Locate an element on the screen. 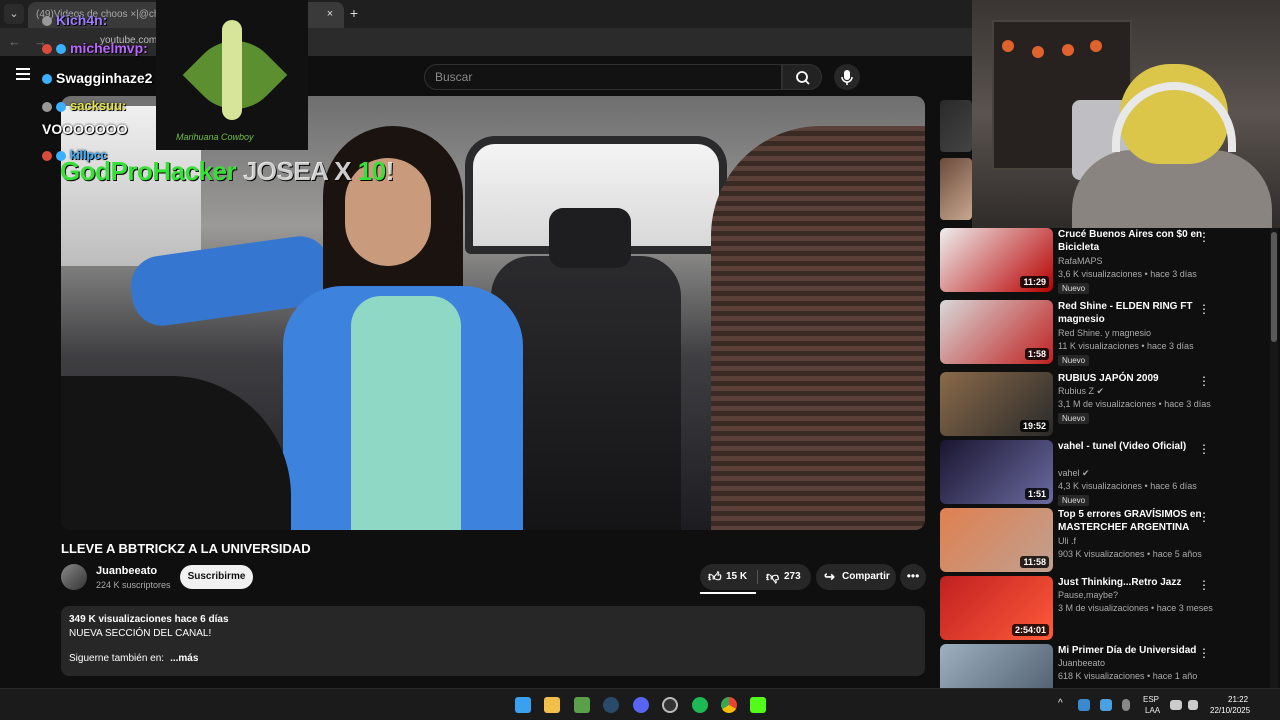  search-button is located at coordinates (802, 77).